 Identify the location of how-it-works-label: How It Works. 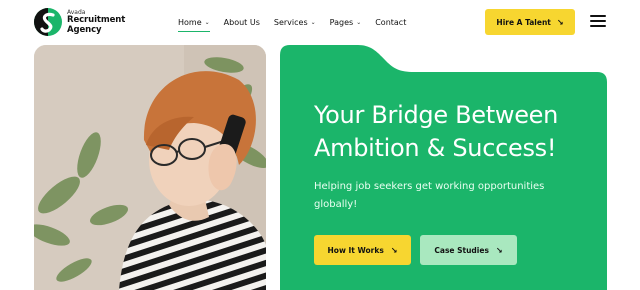
(355, 250).